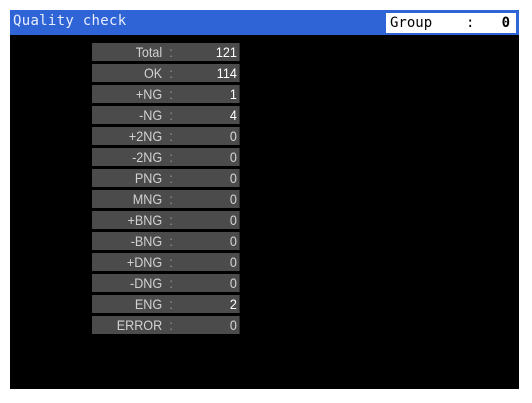 This screenshot has height=403, width=532. Describe the element at coordinates (148, 304) in the screenshot. I see `count-label: ENG` at that location.